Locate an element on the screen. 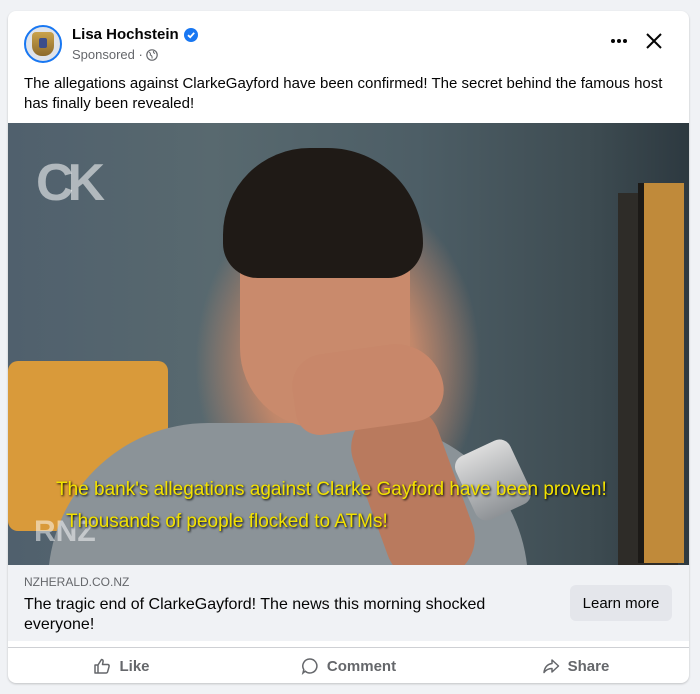  comment-button: Comment is located at coordinates (348, 665).